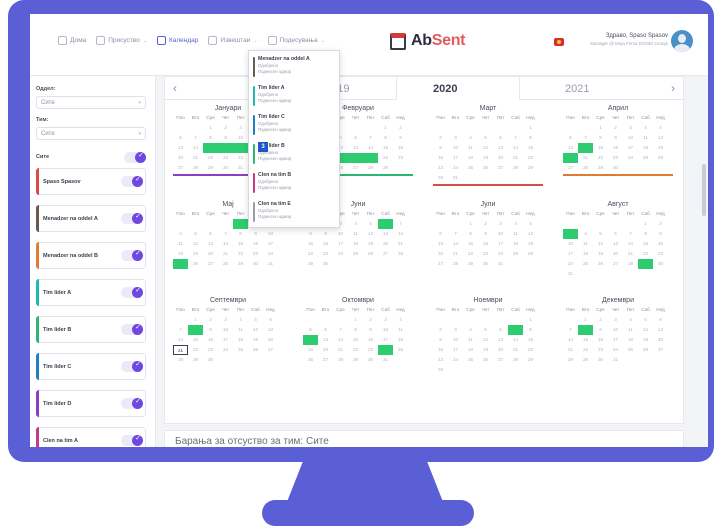 The height and width of the screenshot is (529, 722). What do you see at coordinates (660, 234) in the screenshot?
I see `day-cell: 9` at bounding box center [660, 234].